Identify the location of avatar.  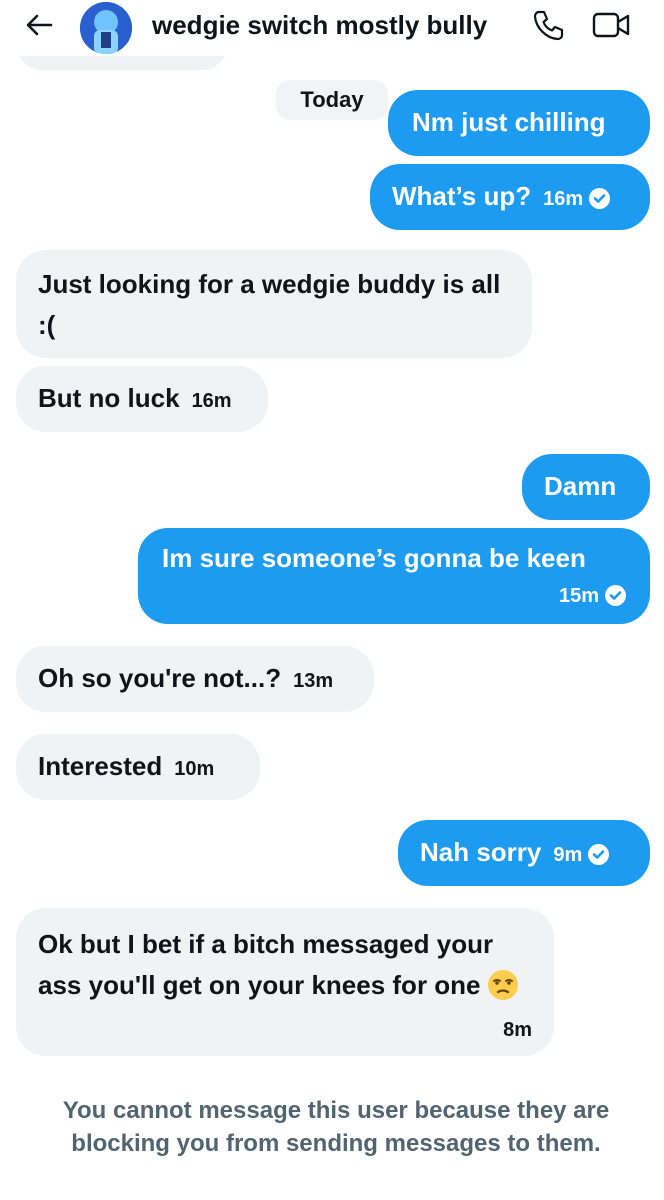
(106, 28).